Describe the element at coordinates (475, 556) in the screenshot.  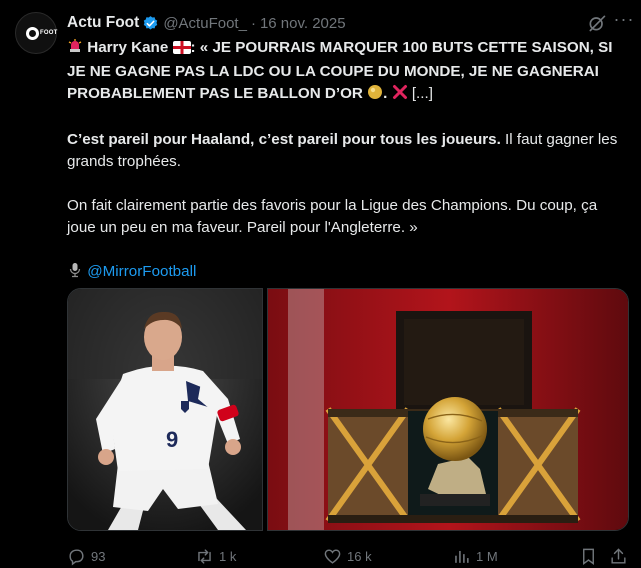
I see `views-button: 1 M` at that location.